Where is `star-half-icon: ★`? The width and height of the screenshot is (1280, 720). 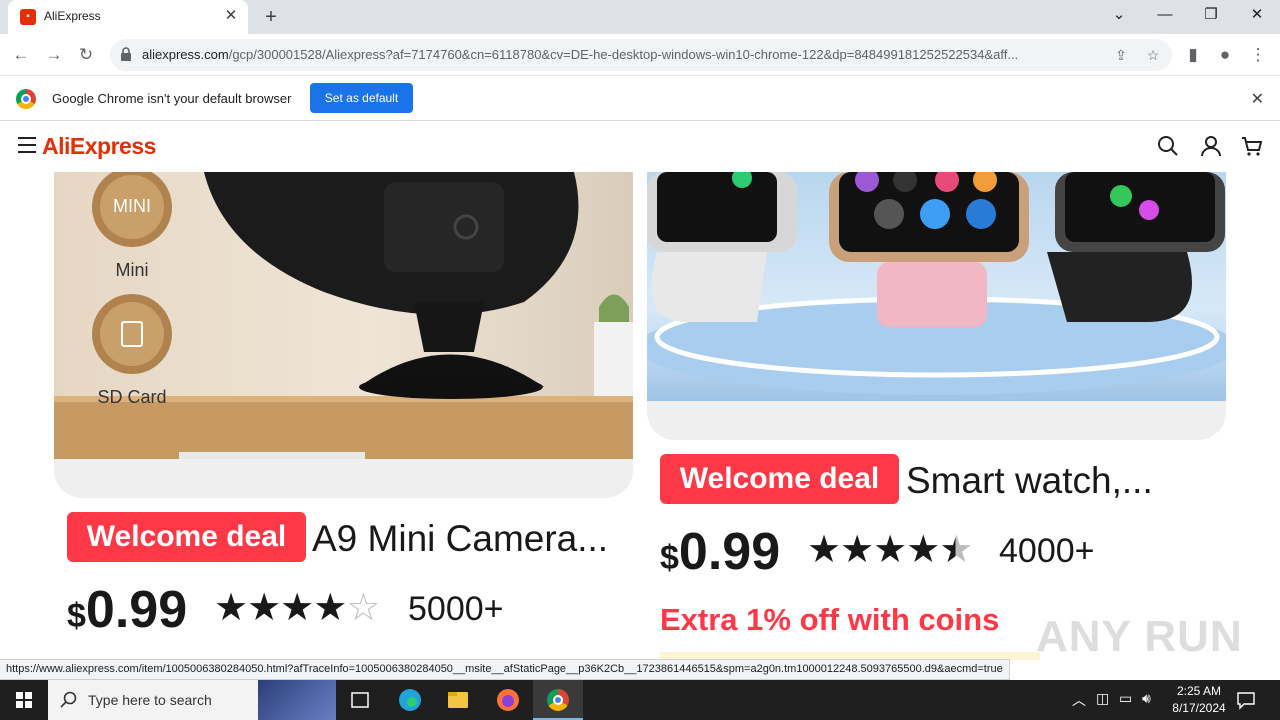
star-half-icon: ★ is located at coordinates (956, 550).